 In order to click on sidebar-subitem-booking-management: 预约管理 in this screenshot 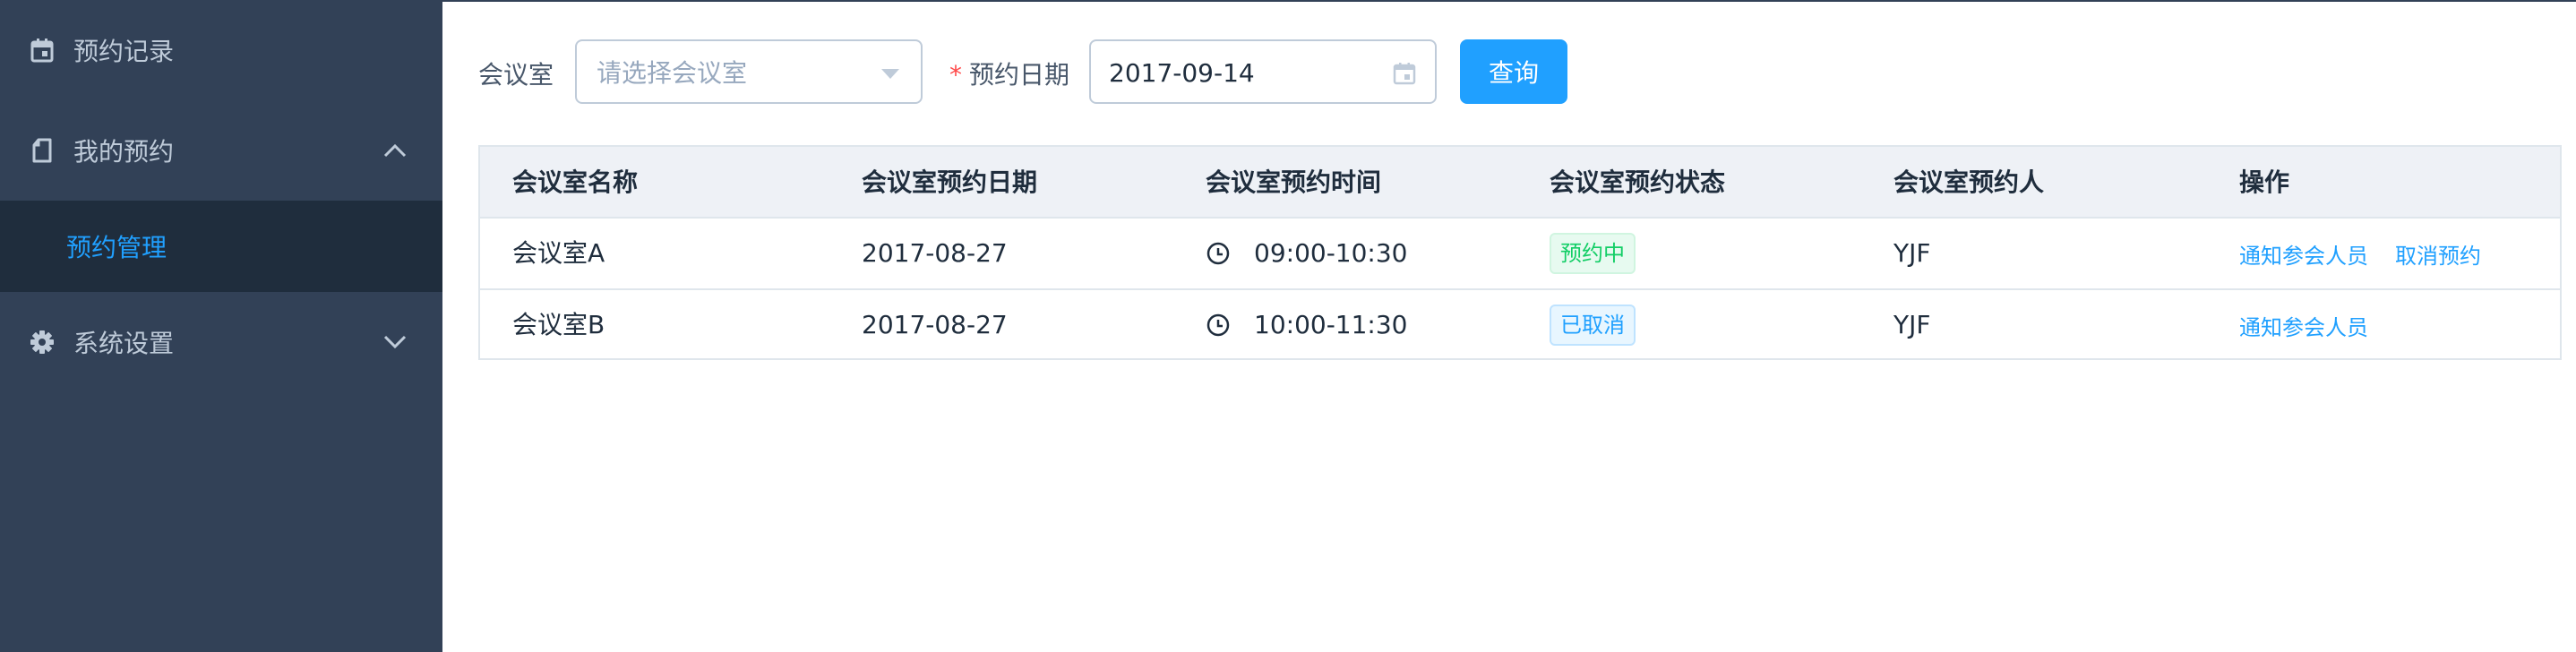, I will do `click(221, 247)`.